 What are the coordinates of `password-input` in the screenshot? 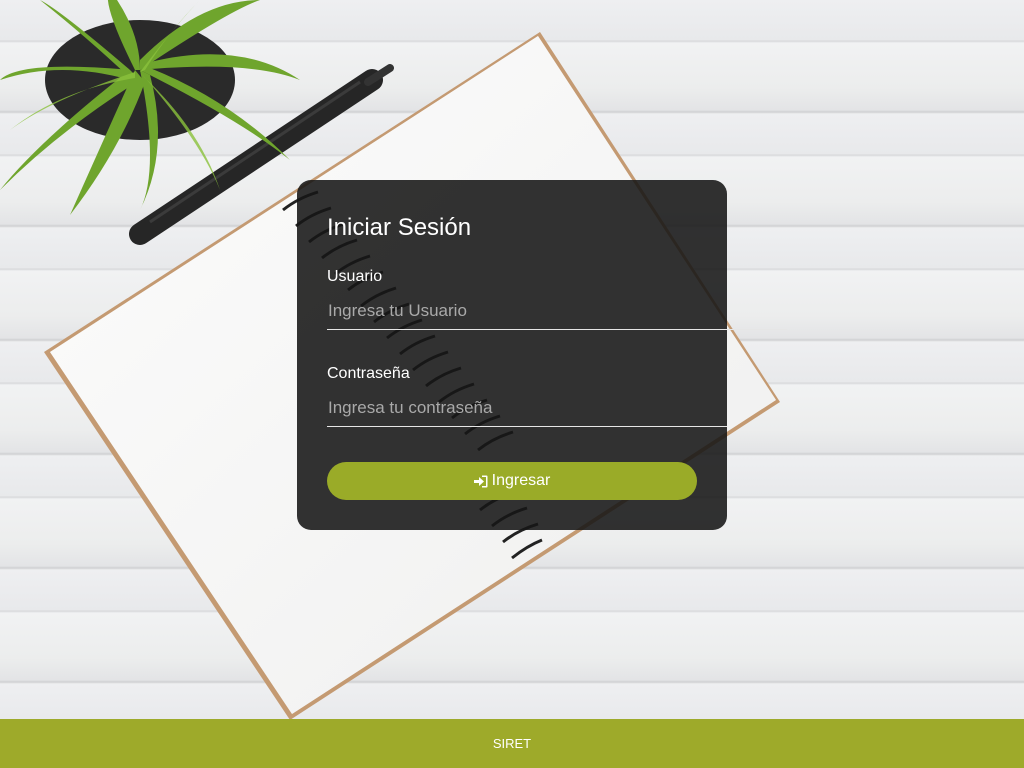 It's located at (527, 408).